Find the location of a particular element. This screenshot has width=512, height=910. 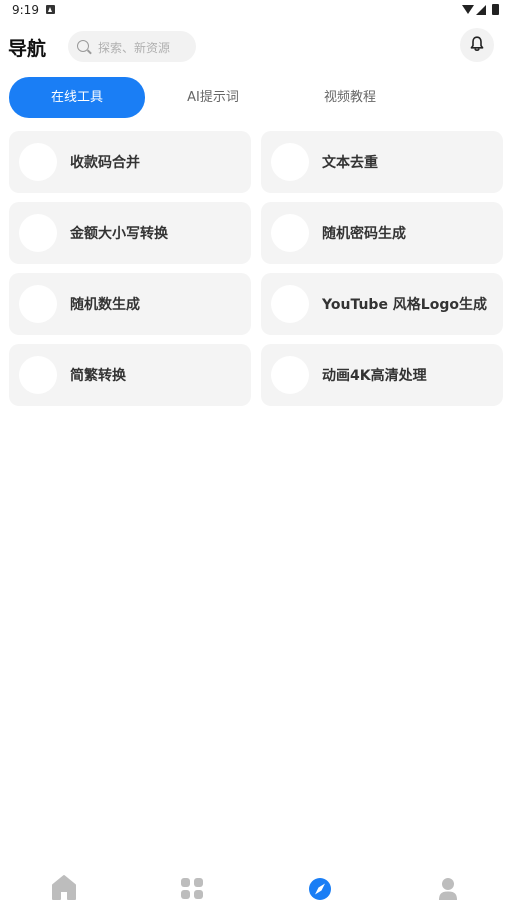

tool-label: 动画4K高清处理 is located at coordinates (374, 376).